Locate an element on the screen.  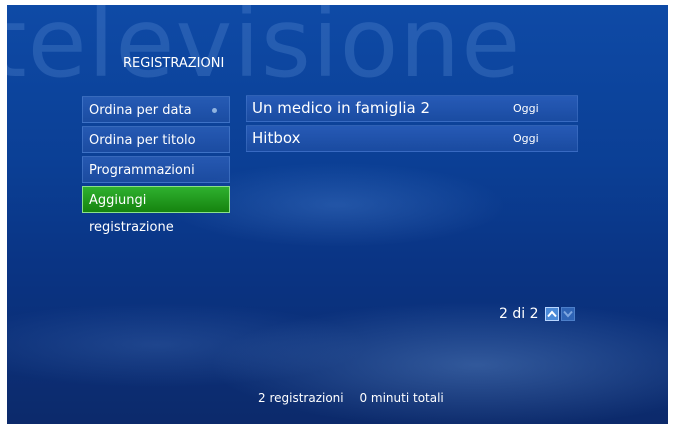
total-minutes: 0 minuti totali is located at coordinates (401, 398).